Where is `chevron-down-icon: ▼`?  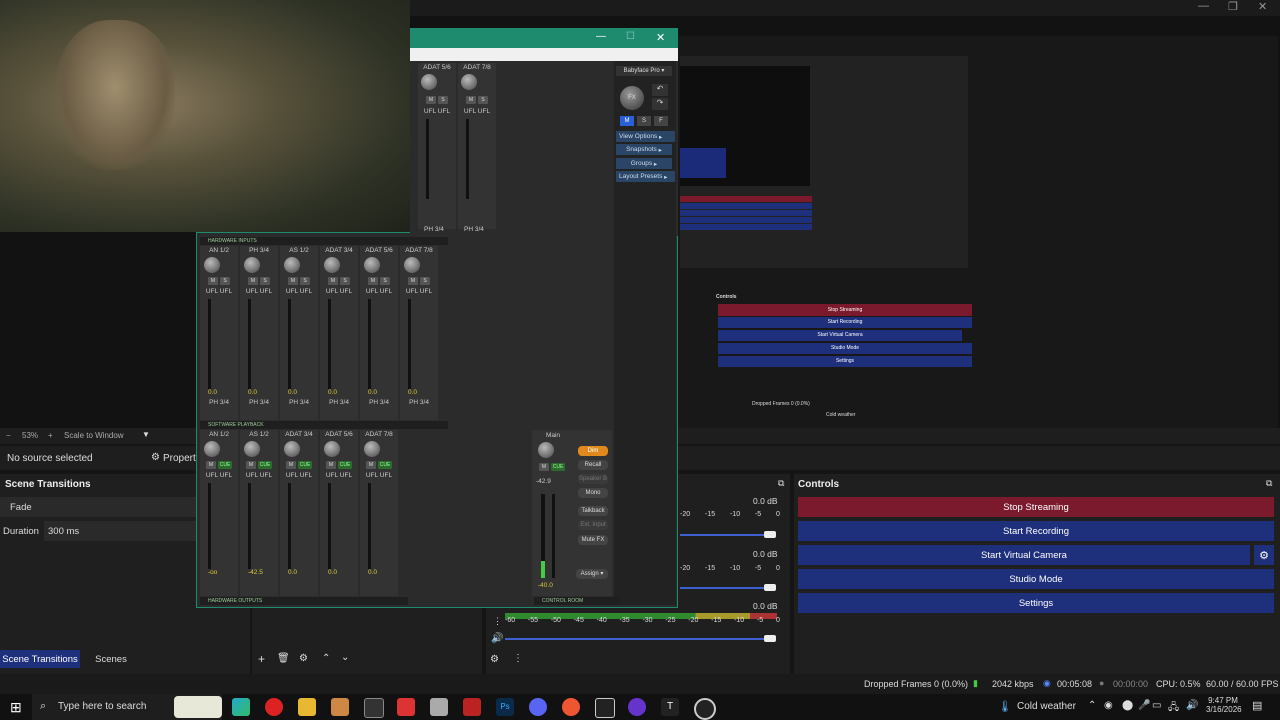
chevron-down-icon: ▼ is located at coordinates (146, 434).